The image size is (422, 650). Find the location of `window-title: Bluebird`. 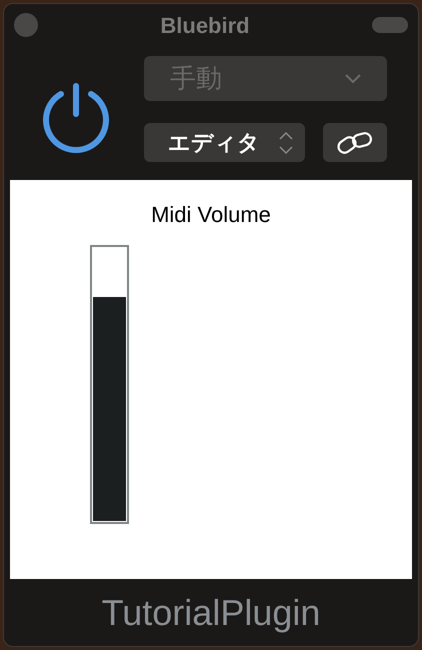

window-title: Bluebird is located at coordinates (205, 26).